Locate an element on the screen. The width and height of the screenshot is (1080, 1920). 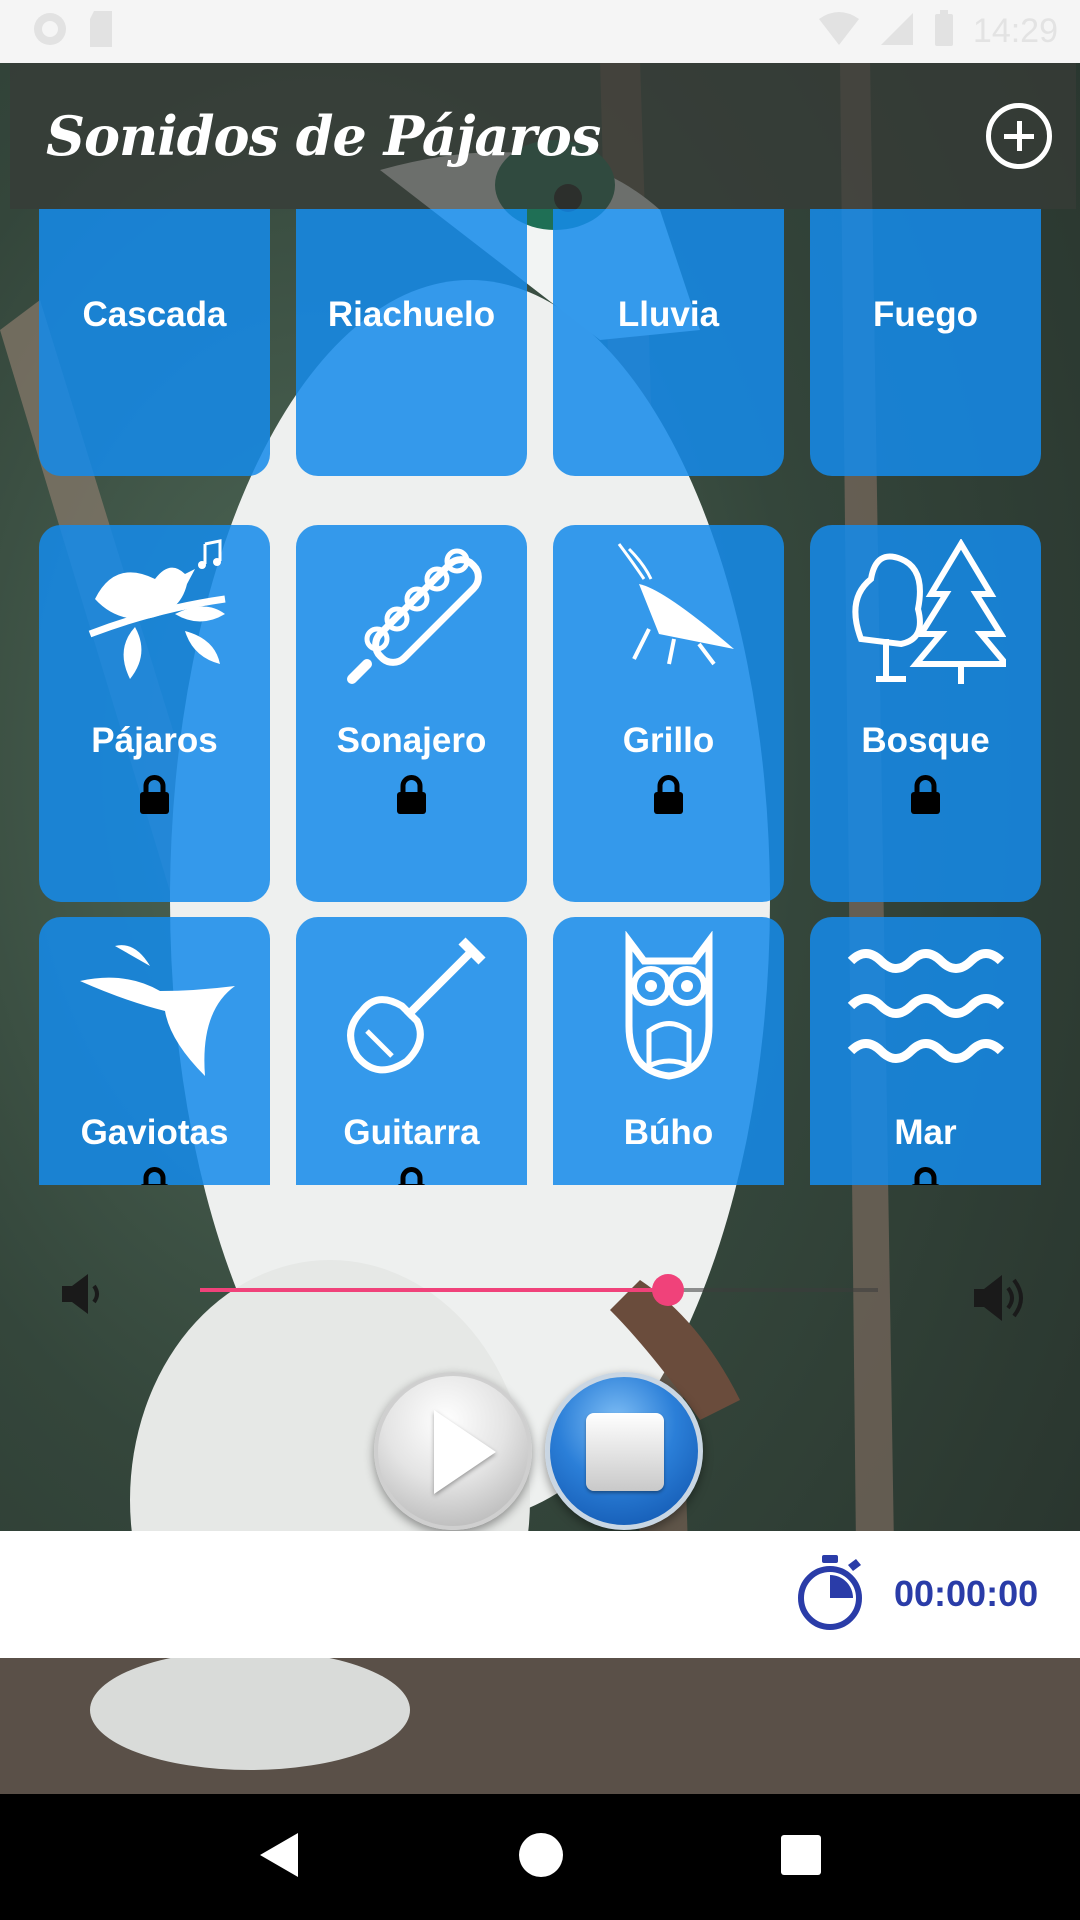
system-nav-bar is located at coordinates (540, 1857).